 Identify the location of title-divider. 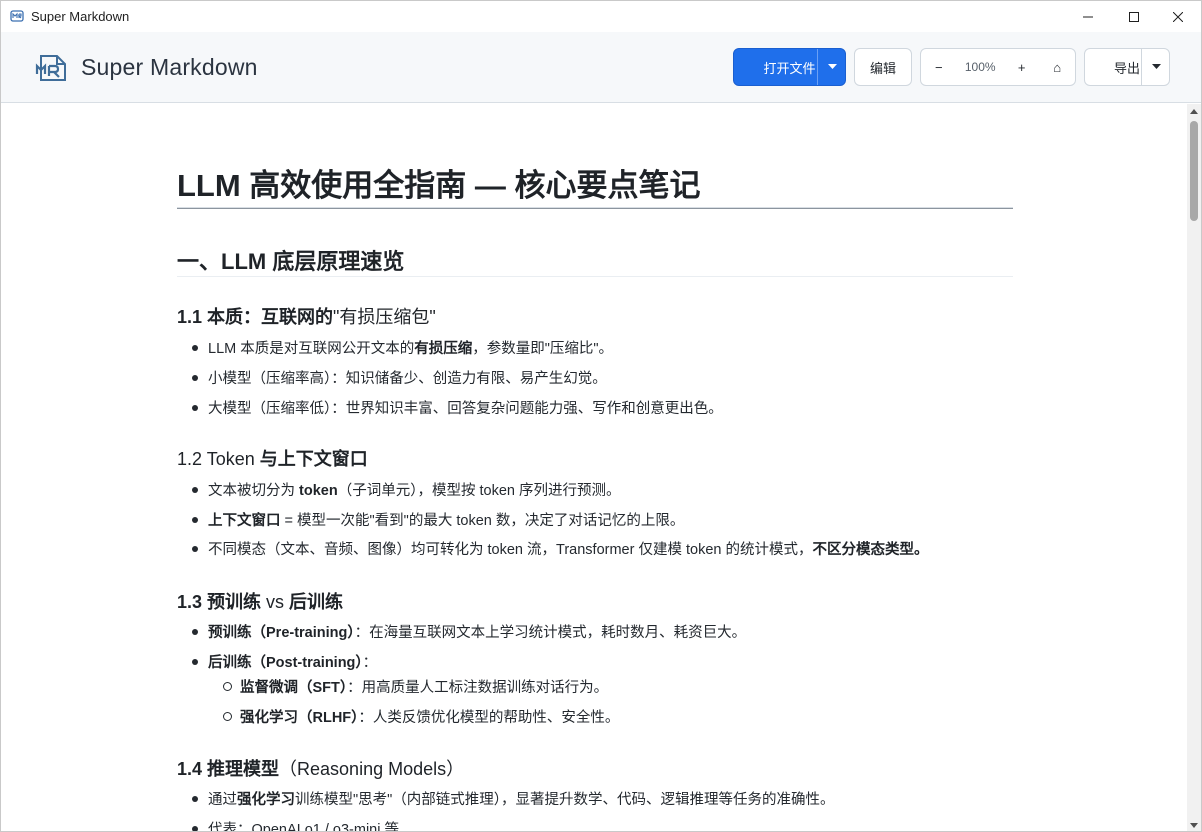
(595, 208).